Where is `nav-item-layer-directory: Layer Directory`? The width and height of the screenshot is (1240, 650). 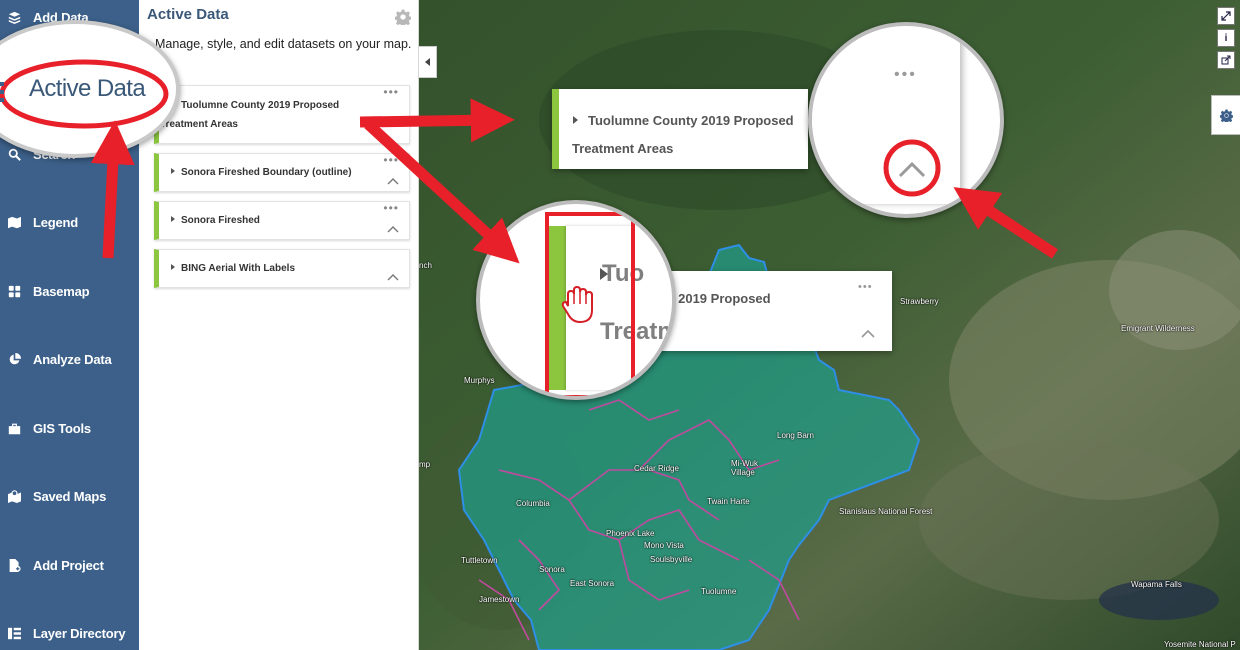
nav-item-layer-directory: Layer Directory is located at coordinates (69, 633).